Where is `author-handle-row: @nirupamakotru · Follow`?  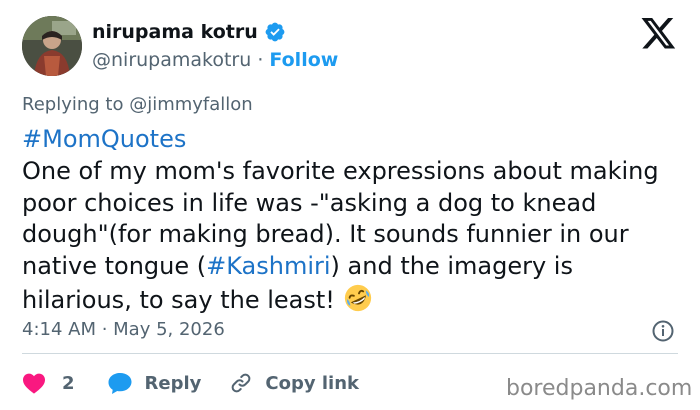
author-handle-row: @nirupamakotru · Follow is located at coordinates (215, 60).